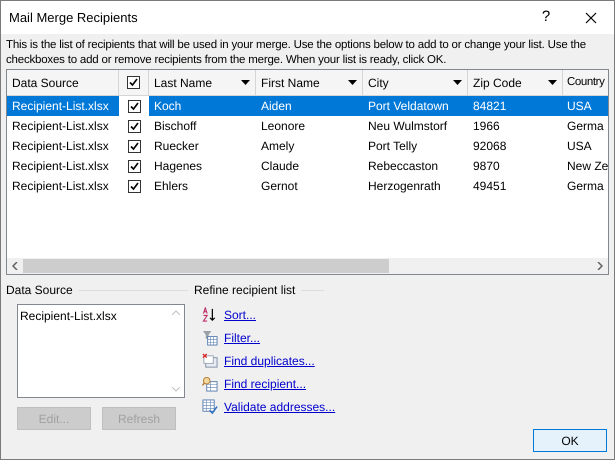 The image size is (615, 460). I want to click on section-heading: Refine recipient list, so click(245, 290).